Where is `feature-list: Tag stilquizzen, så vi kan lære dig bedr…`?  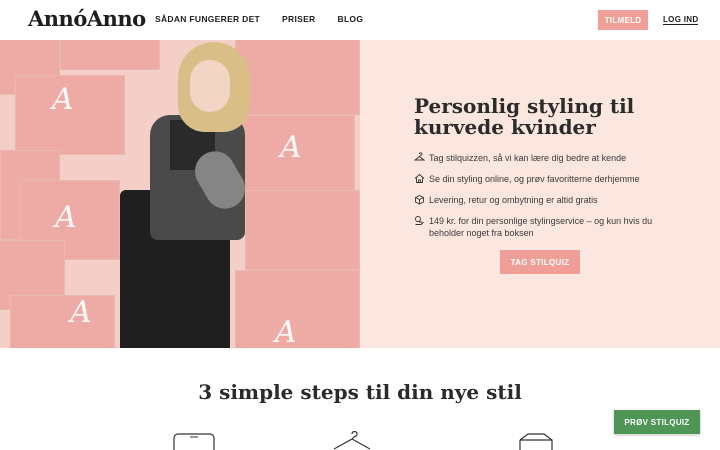 feature-list: Tag stilquizzen, så vi kan lære dig bedr… is located at coordinates (544, 200).